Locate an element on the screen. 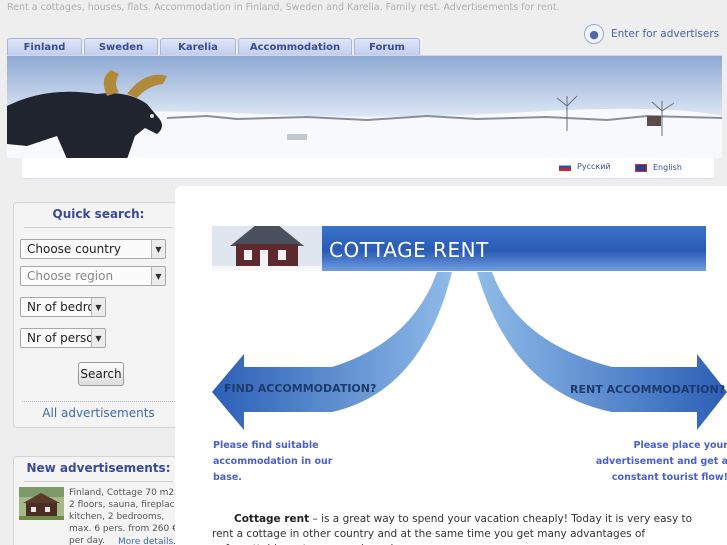  advertisers-link-label: Enter for advertisers is located at coordinates (665, 34).